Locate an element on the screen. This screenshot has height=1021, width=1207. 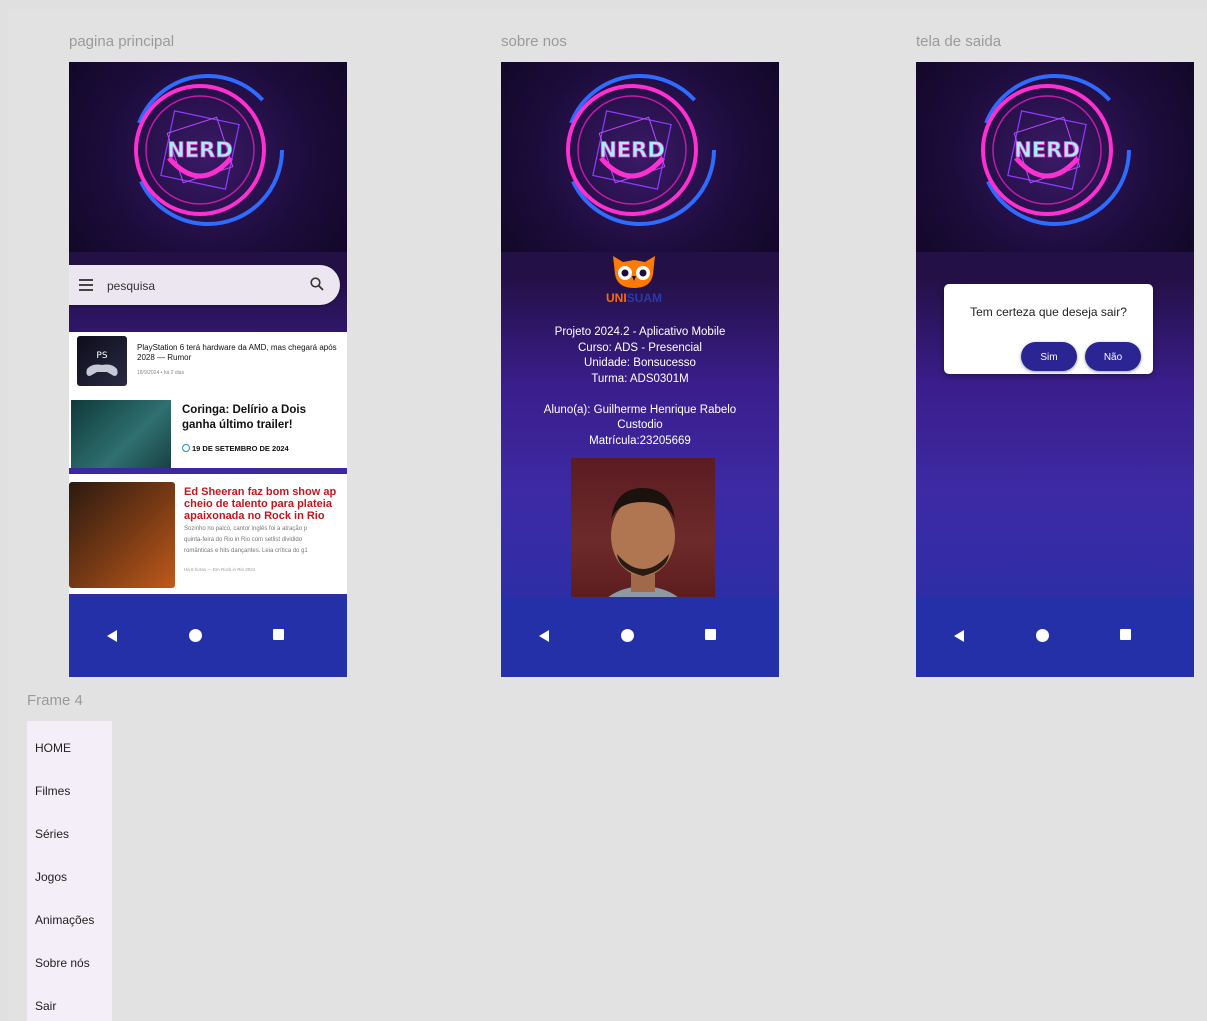
coringa-thumbnail is located at coordinates (121, 434).